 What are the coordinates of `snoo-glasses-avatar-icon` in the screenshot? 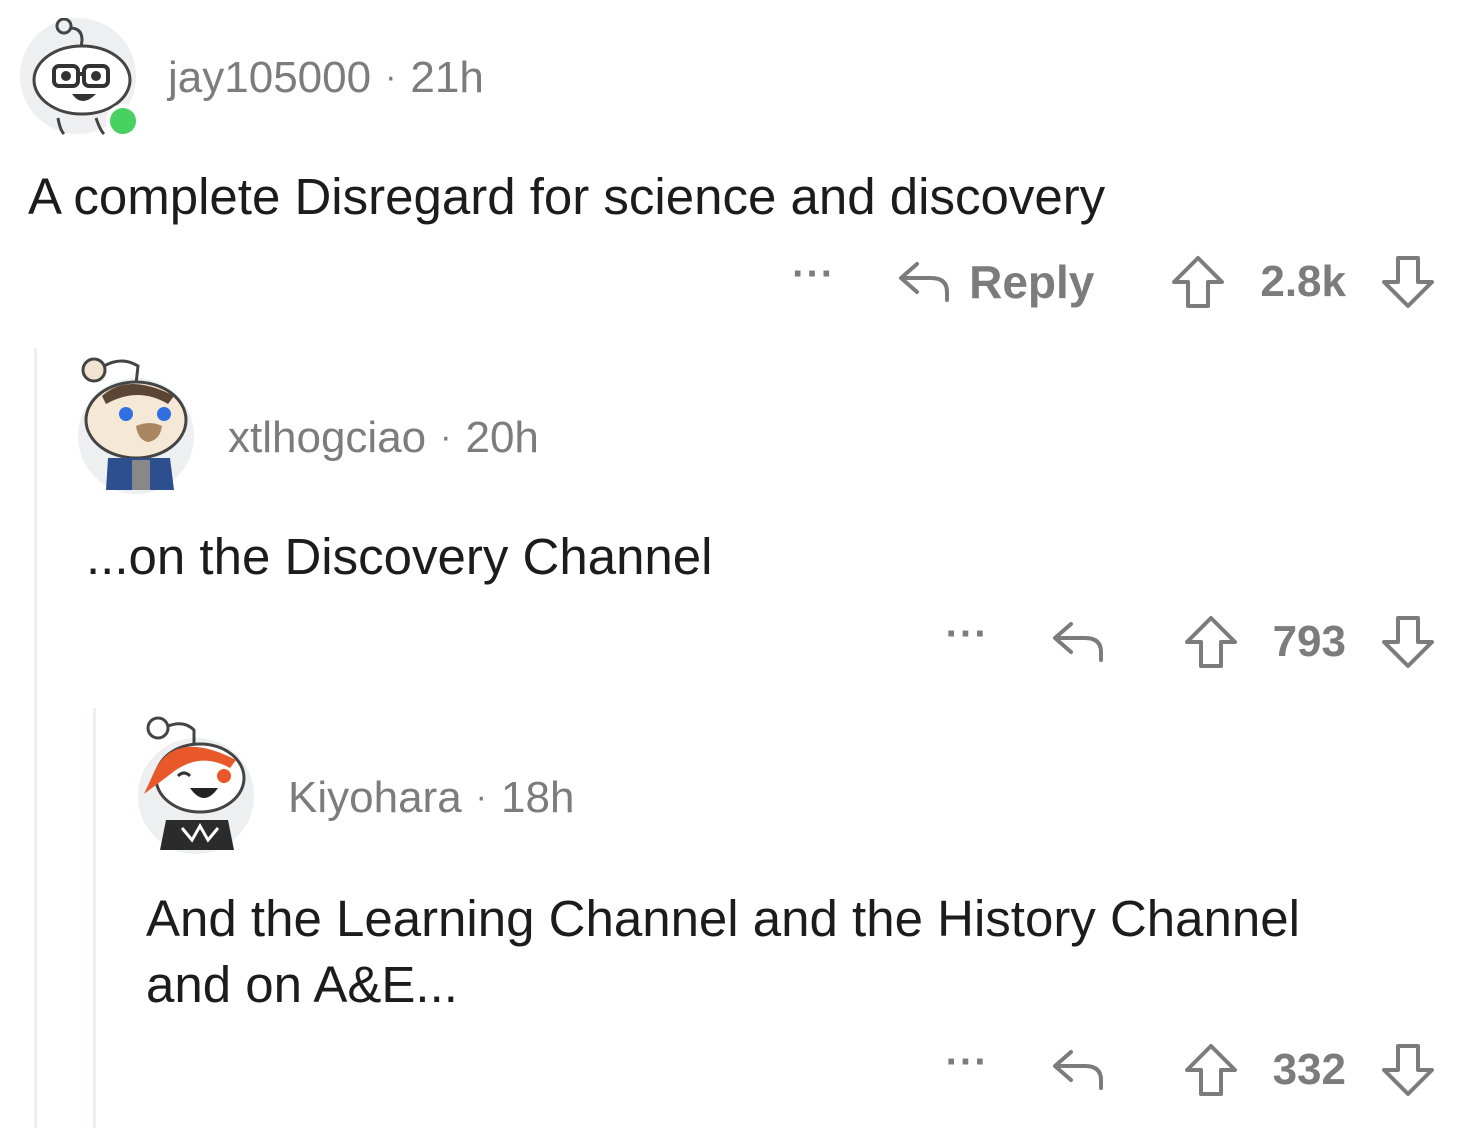 It's located at (80, 78).